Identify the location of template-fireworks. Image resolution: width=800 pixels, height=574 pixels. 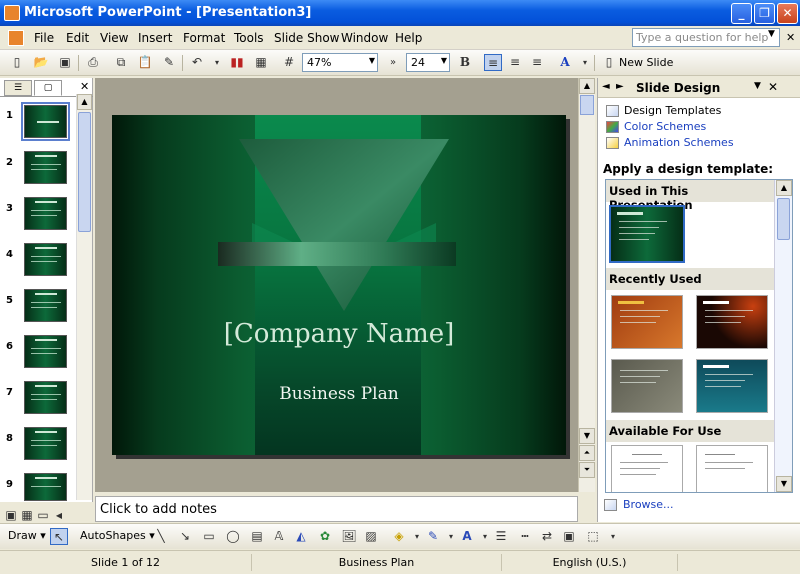
(732, 322).